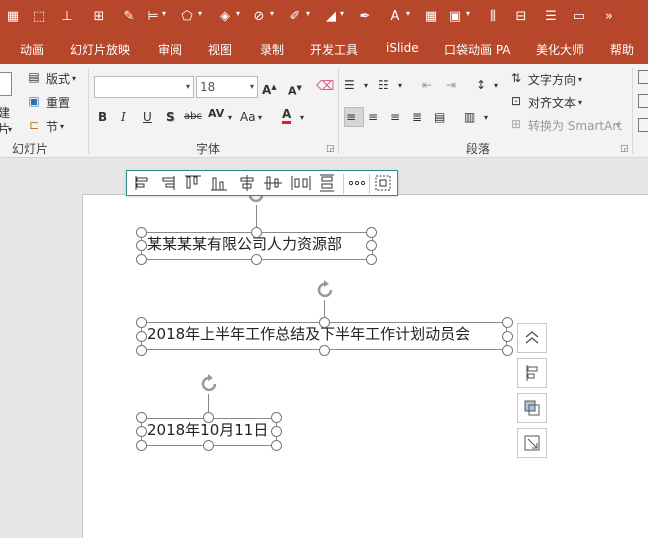 This screenshot has width=648, height=538. What do you see at coordinates (188, 87) in the screenshot?
I see `font-name-dropdown-icon: ▾` at bounding box center [188, 87].